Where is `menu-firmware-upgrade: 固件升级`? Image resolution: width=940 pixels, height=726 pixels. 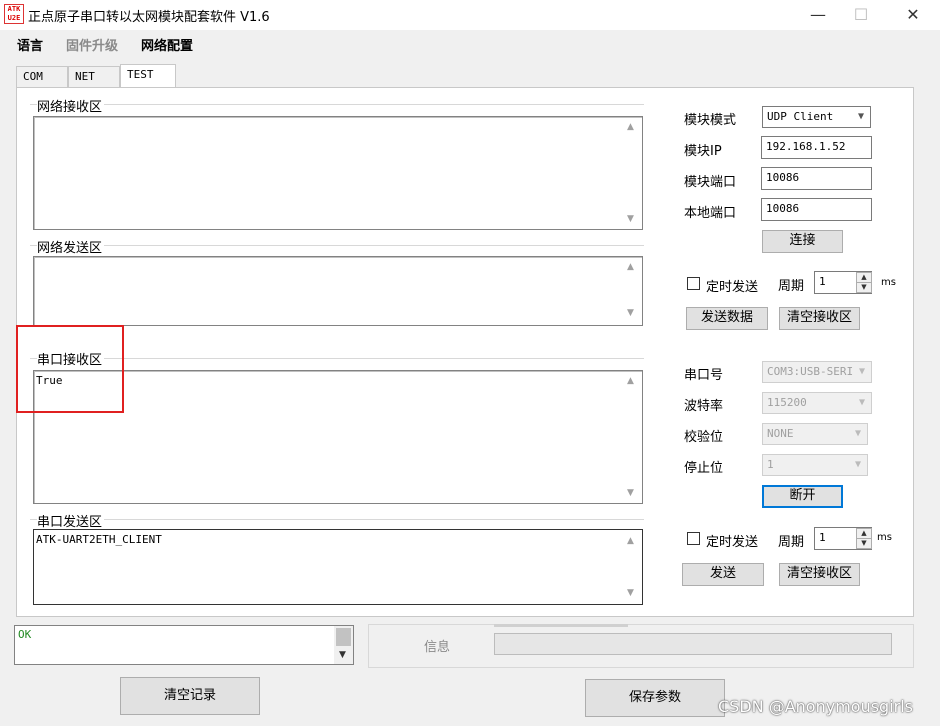
menu-firmware-upgrade: 固件升级 is located at coordinates (92, 44).